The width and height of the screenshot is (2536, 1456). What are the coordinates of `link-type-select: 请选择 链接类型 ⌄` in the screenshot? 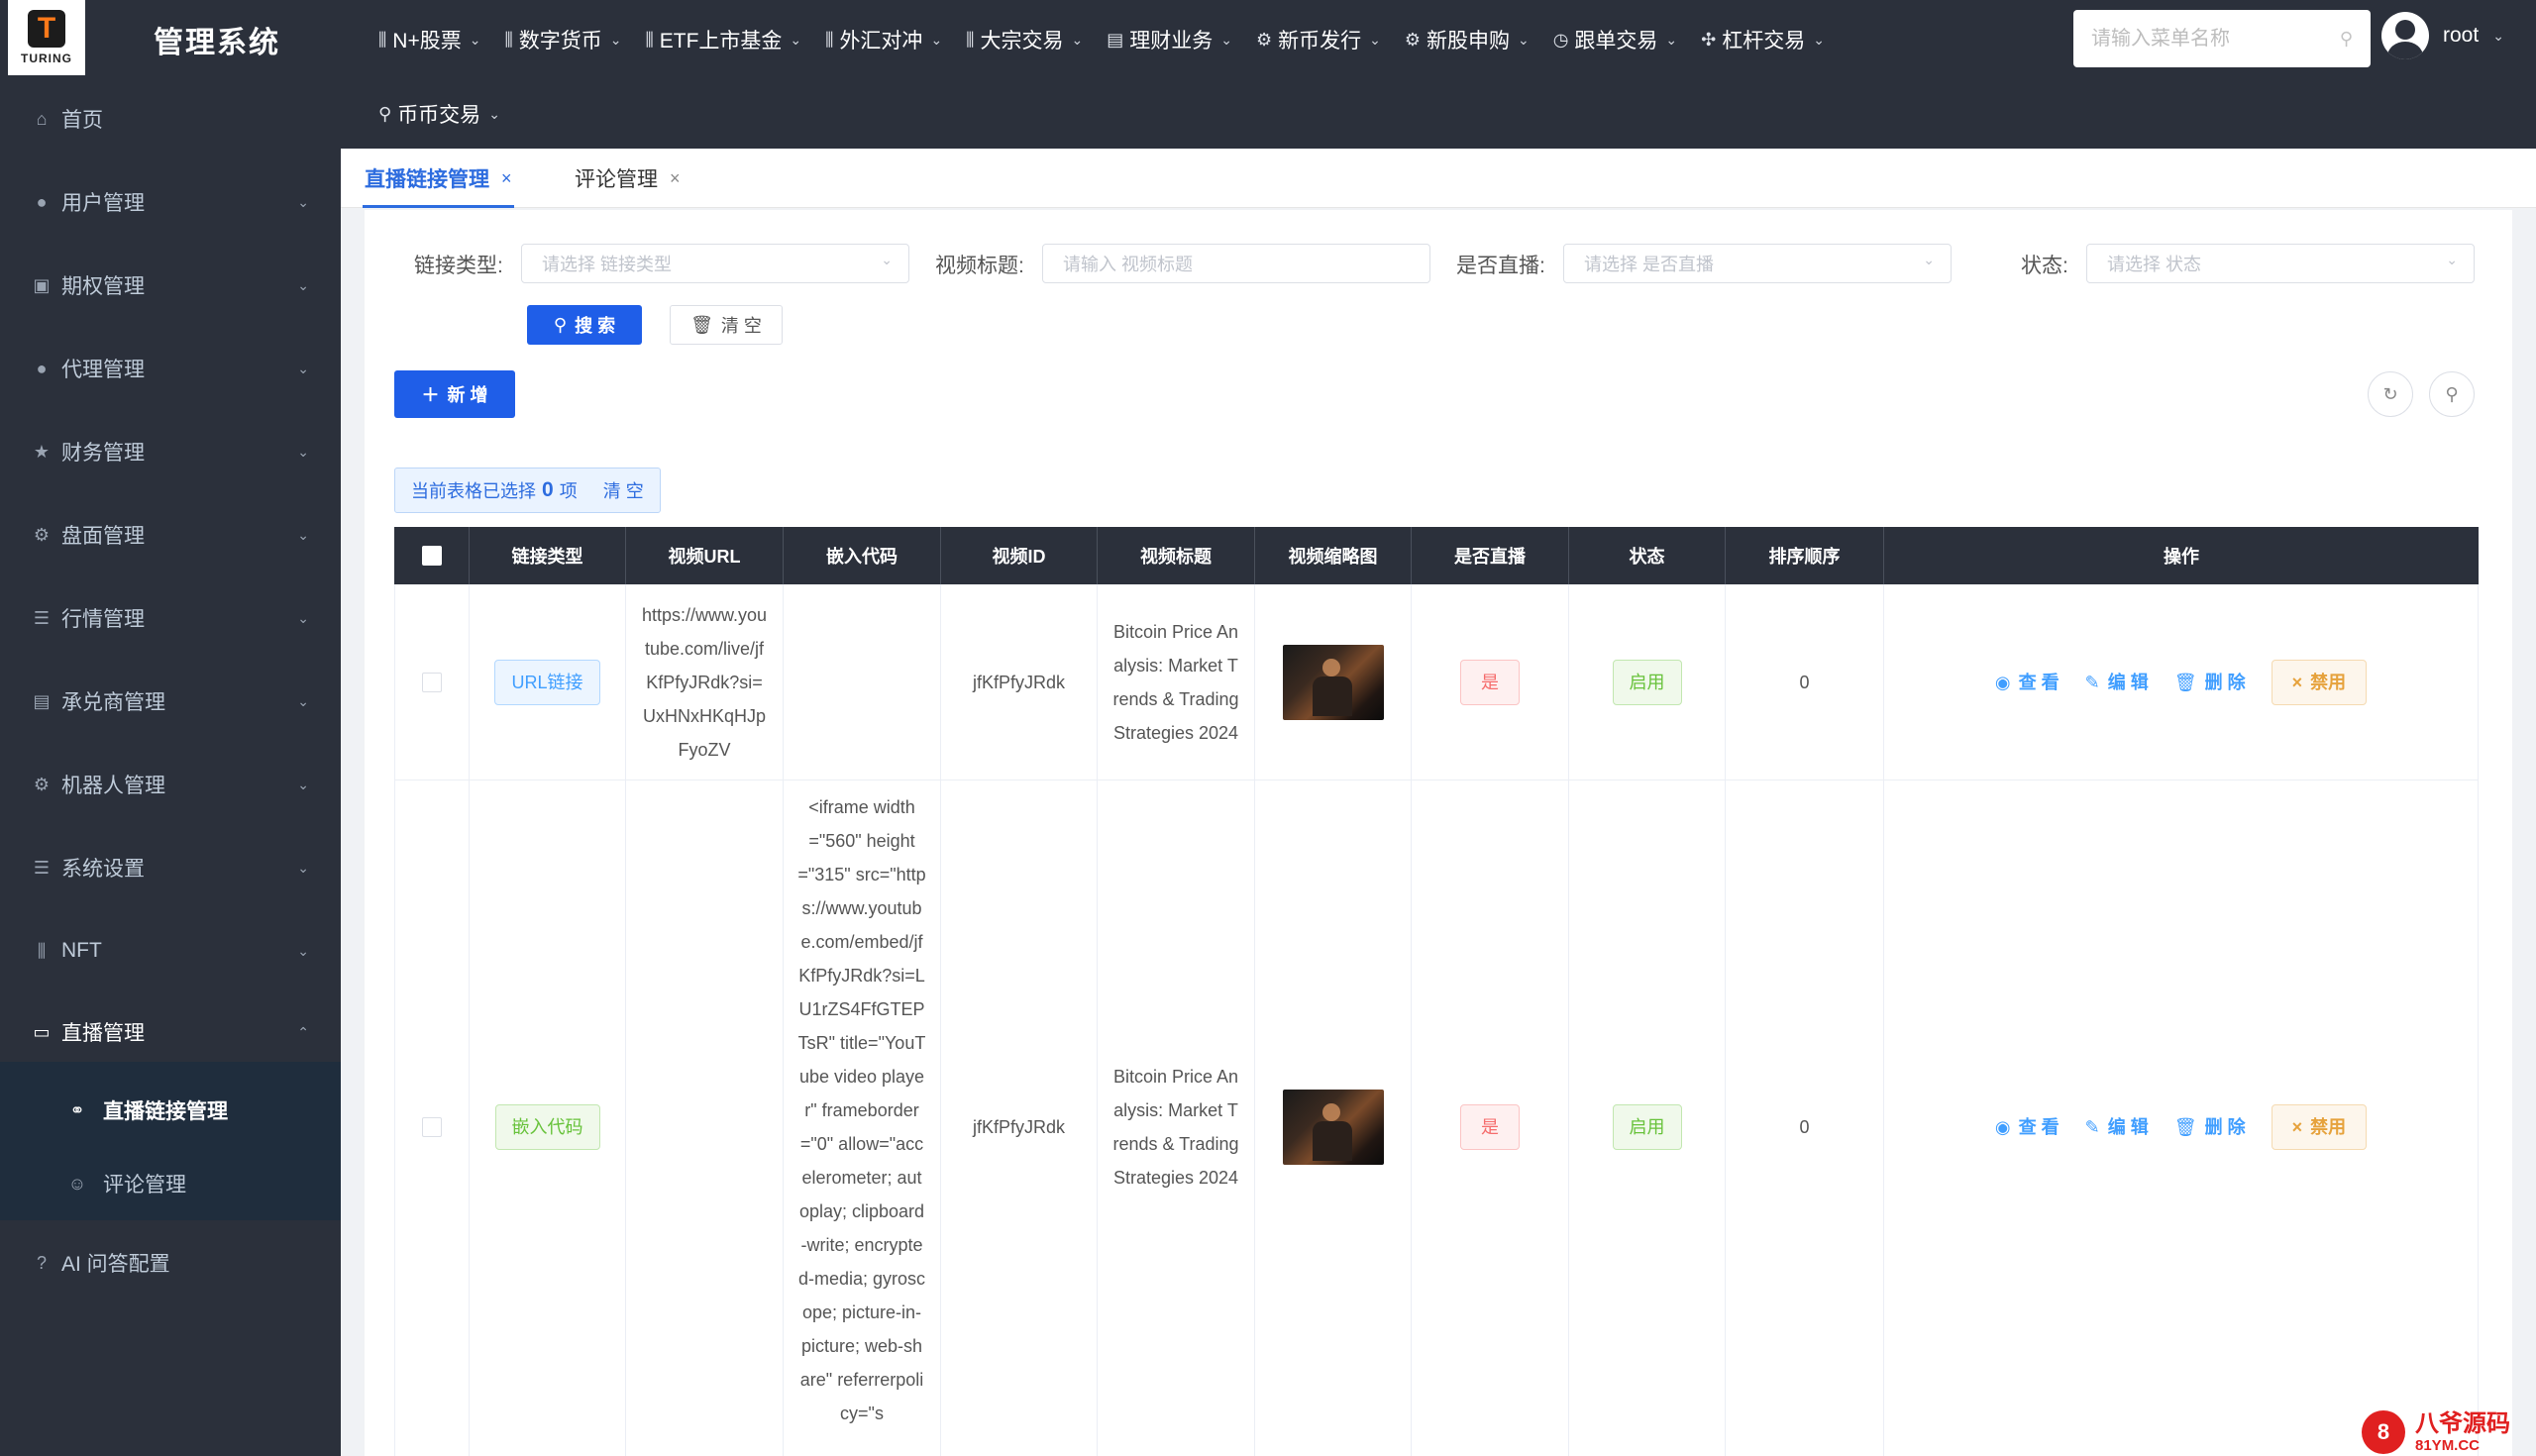 It's located at (715, 263).